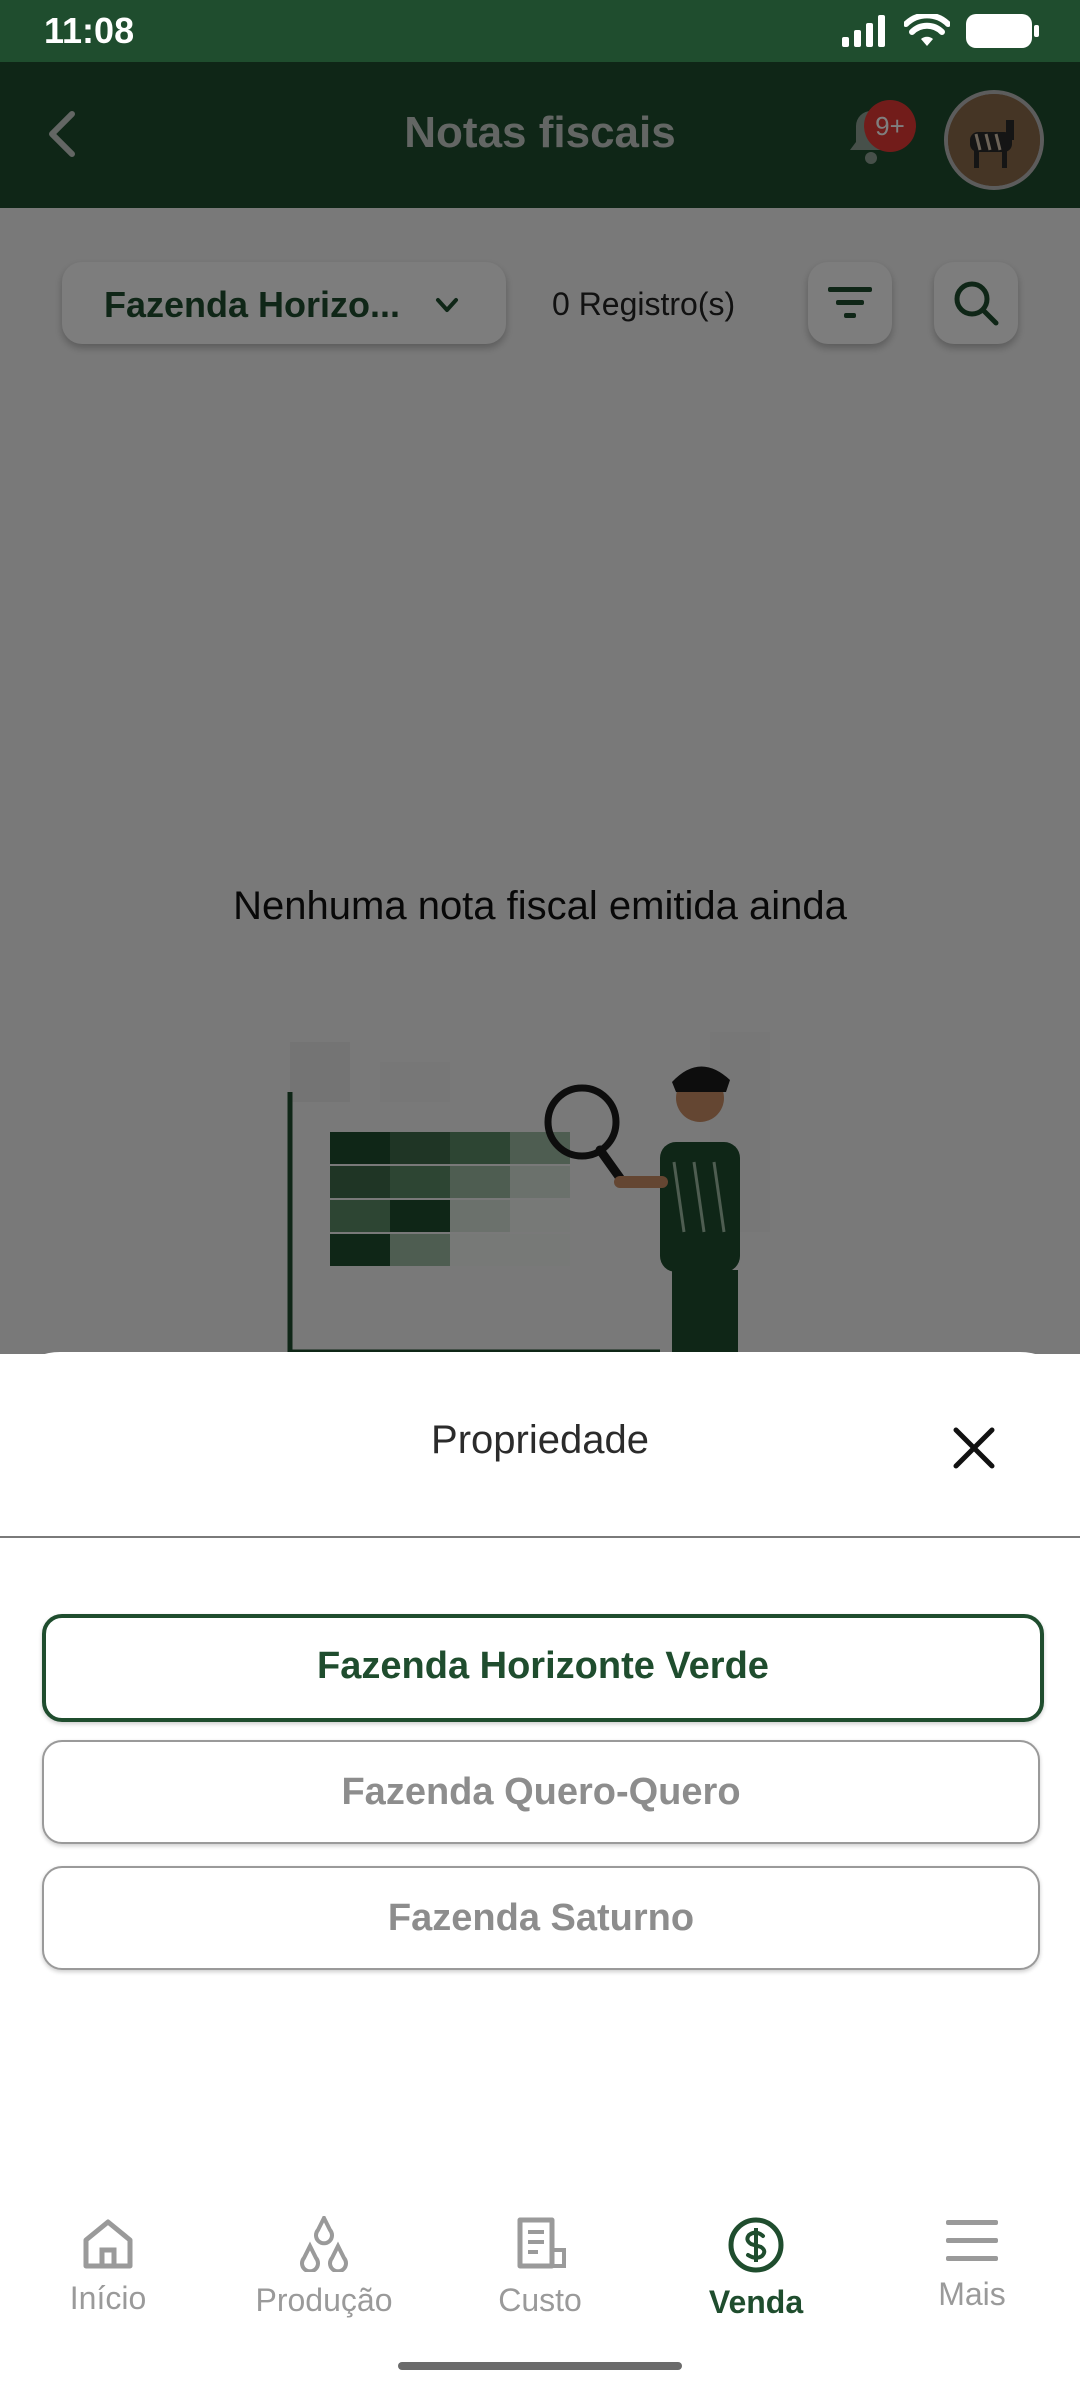 The image size is (1080, 2400). What do you see at coordinates (540, 2300) in the screenshot?
I see `nav-label: Custo` at bounding box center [540, 2300].